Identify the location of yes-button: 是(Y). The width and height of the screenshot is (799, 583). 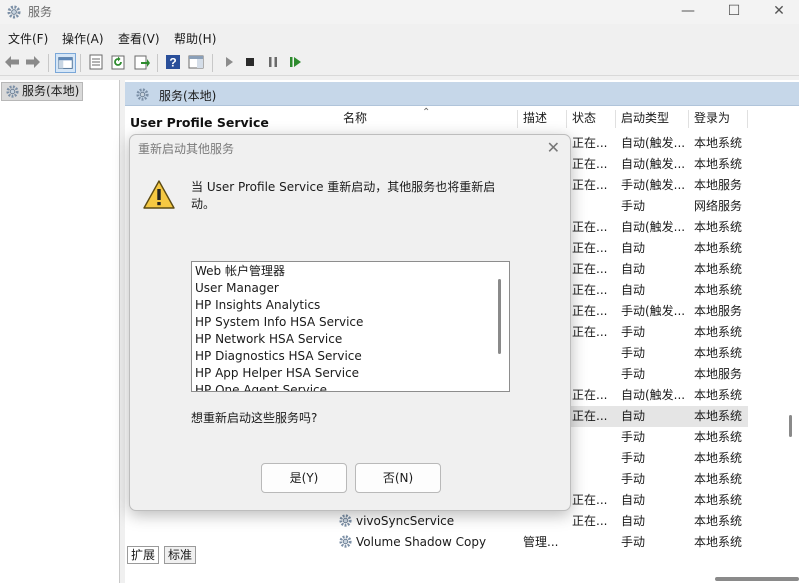
(304, 478).